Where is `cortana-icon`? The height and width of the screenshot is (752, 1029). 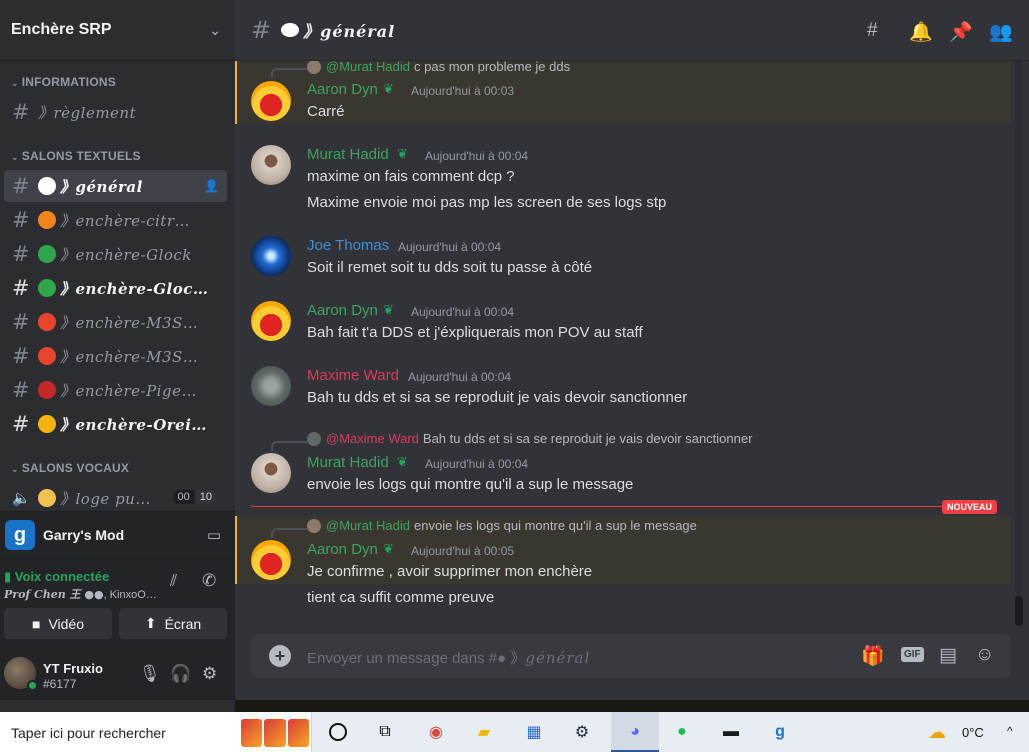
cortana-icon is located at coordinates (338, 732).